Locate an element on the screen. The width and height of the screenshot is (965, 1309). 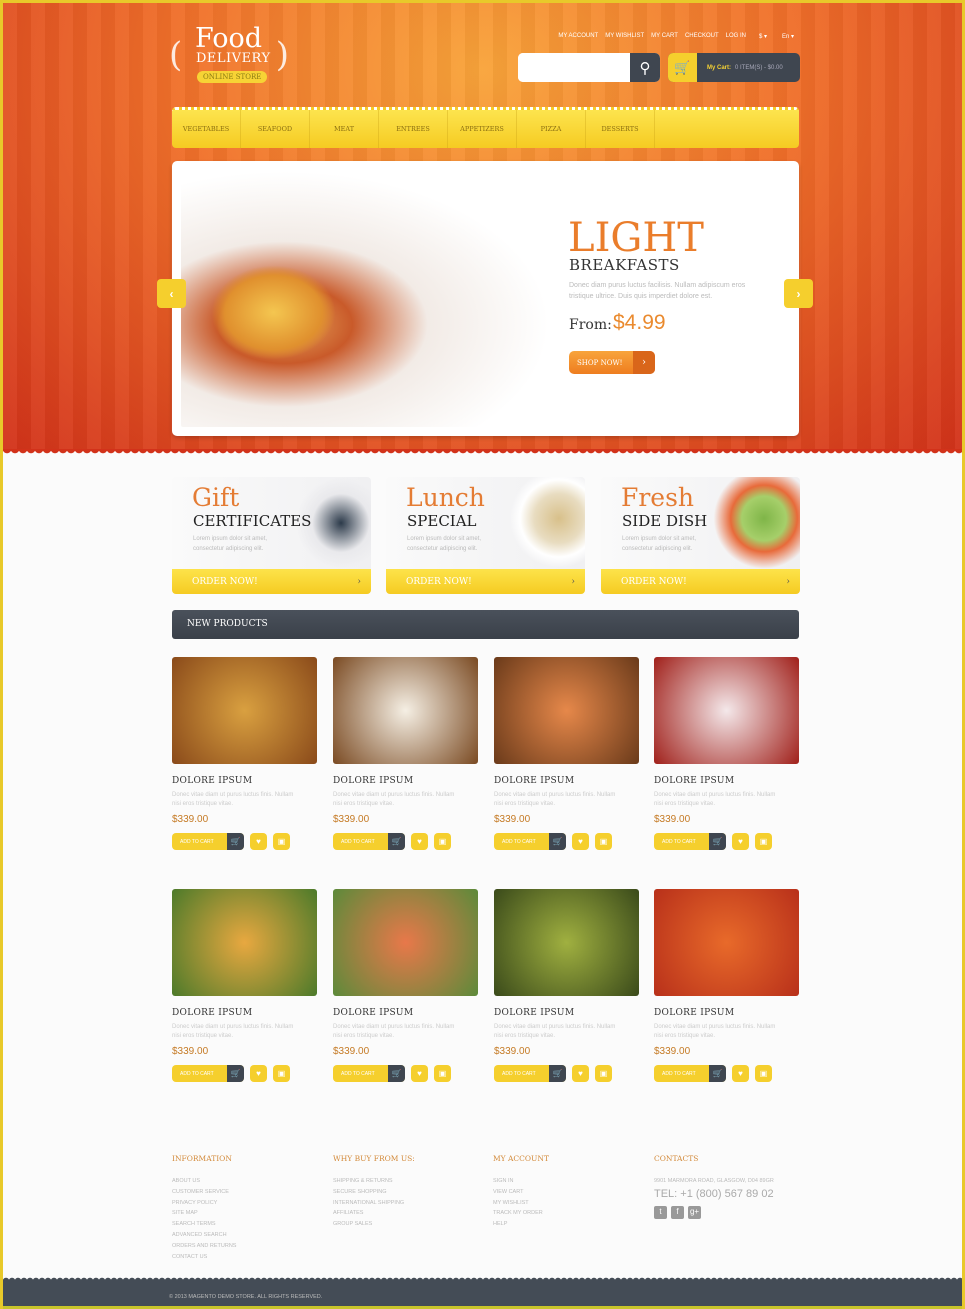
footer-link: INTERNATIONAL SHIPPING is located at coordinates (408, 1203).